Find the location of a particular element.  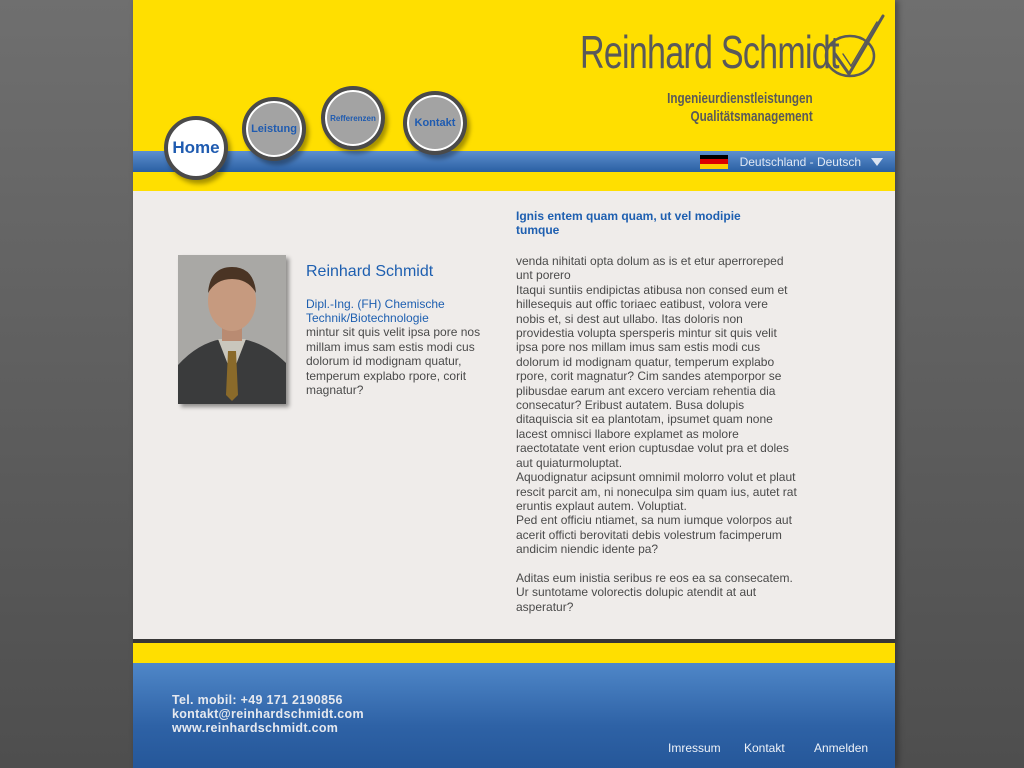

nav-referenzen-button: Refferenzen is located at coordinates (353, 118).